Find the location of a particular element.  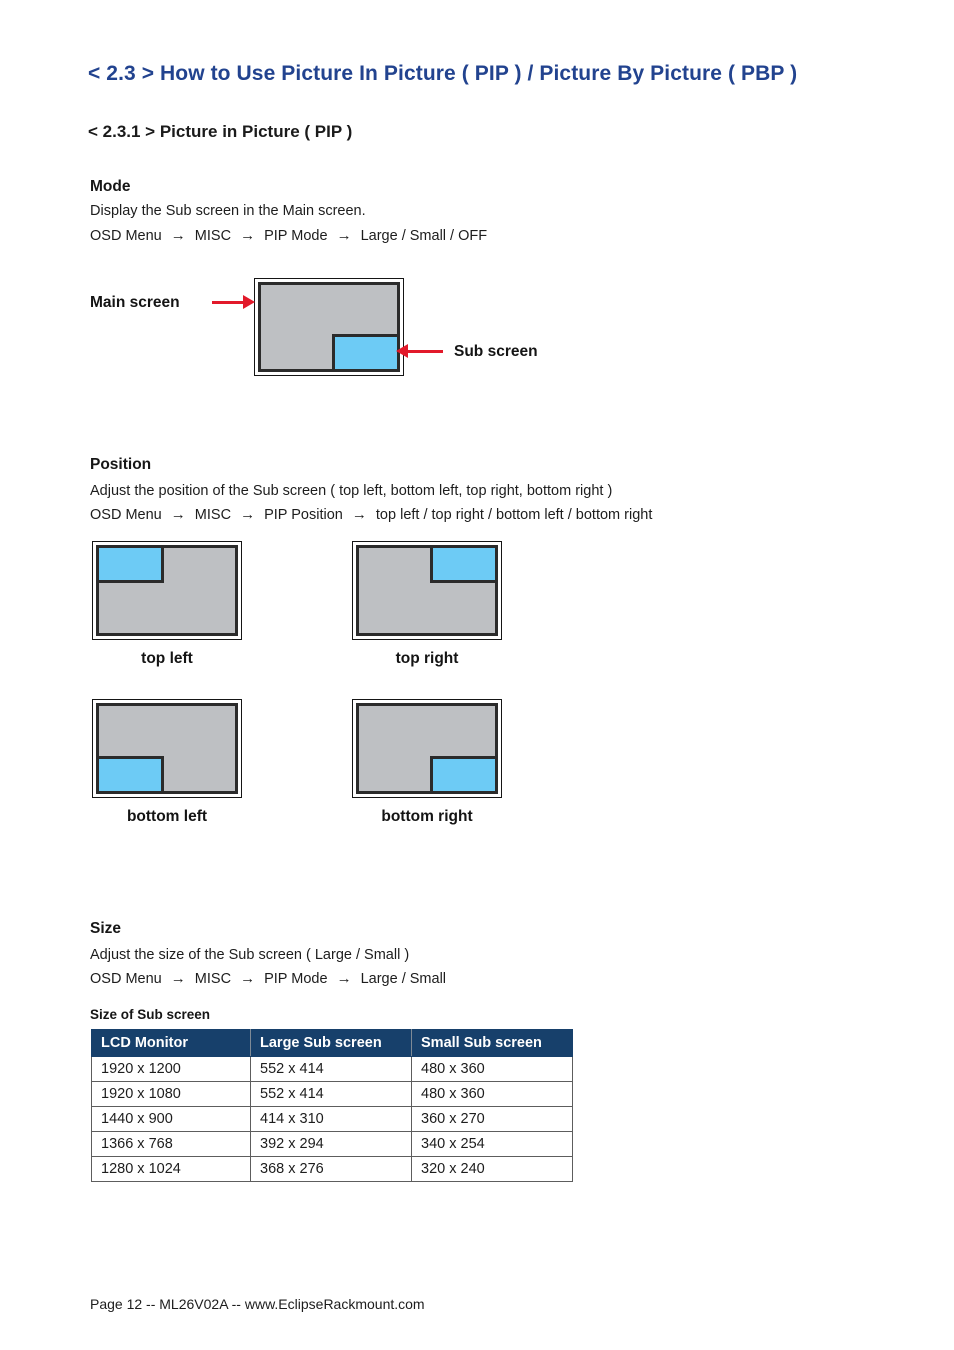

position-caption-top-right: top right is located at coordinates (427, 658).